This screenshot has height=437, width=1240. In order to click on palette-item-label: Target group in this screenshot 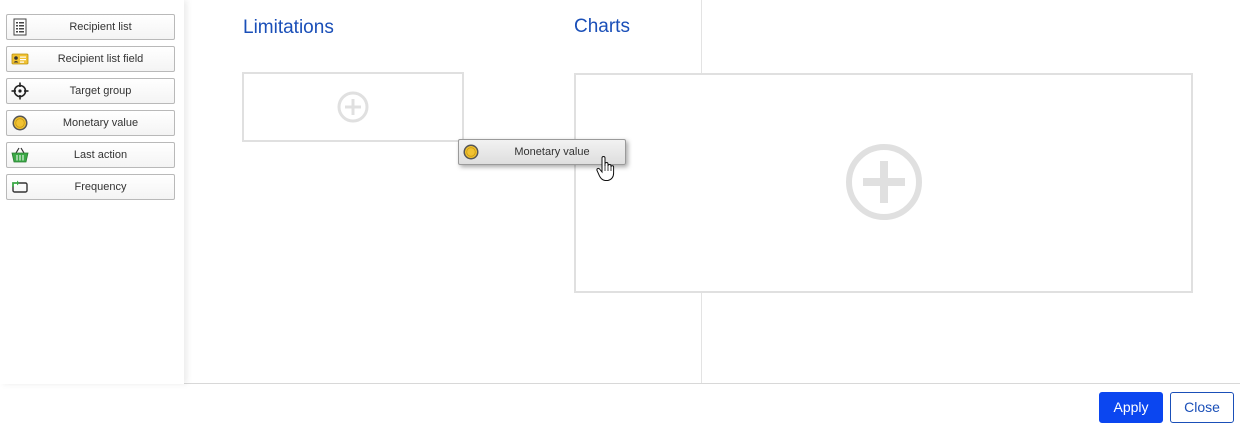, I will do `click(100, 91)`.